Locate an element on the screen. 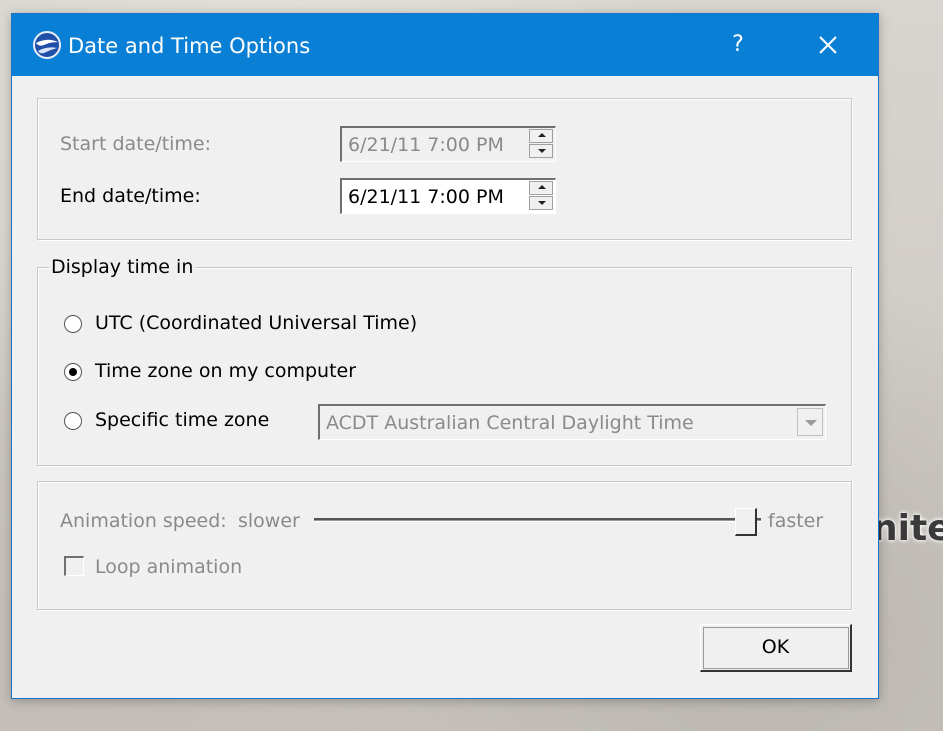 This screenshot has width=943, height=731. end-datetime-spinner is located at coordinates (541, 196).